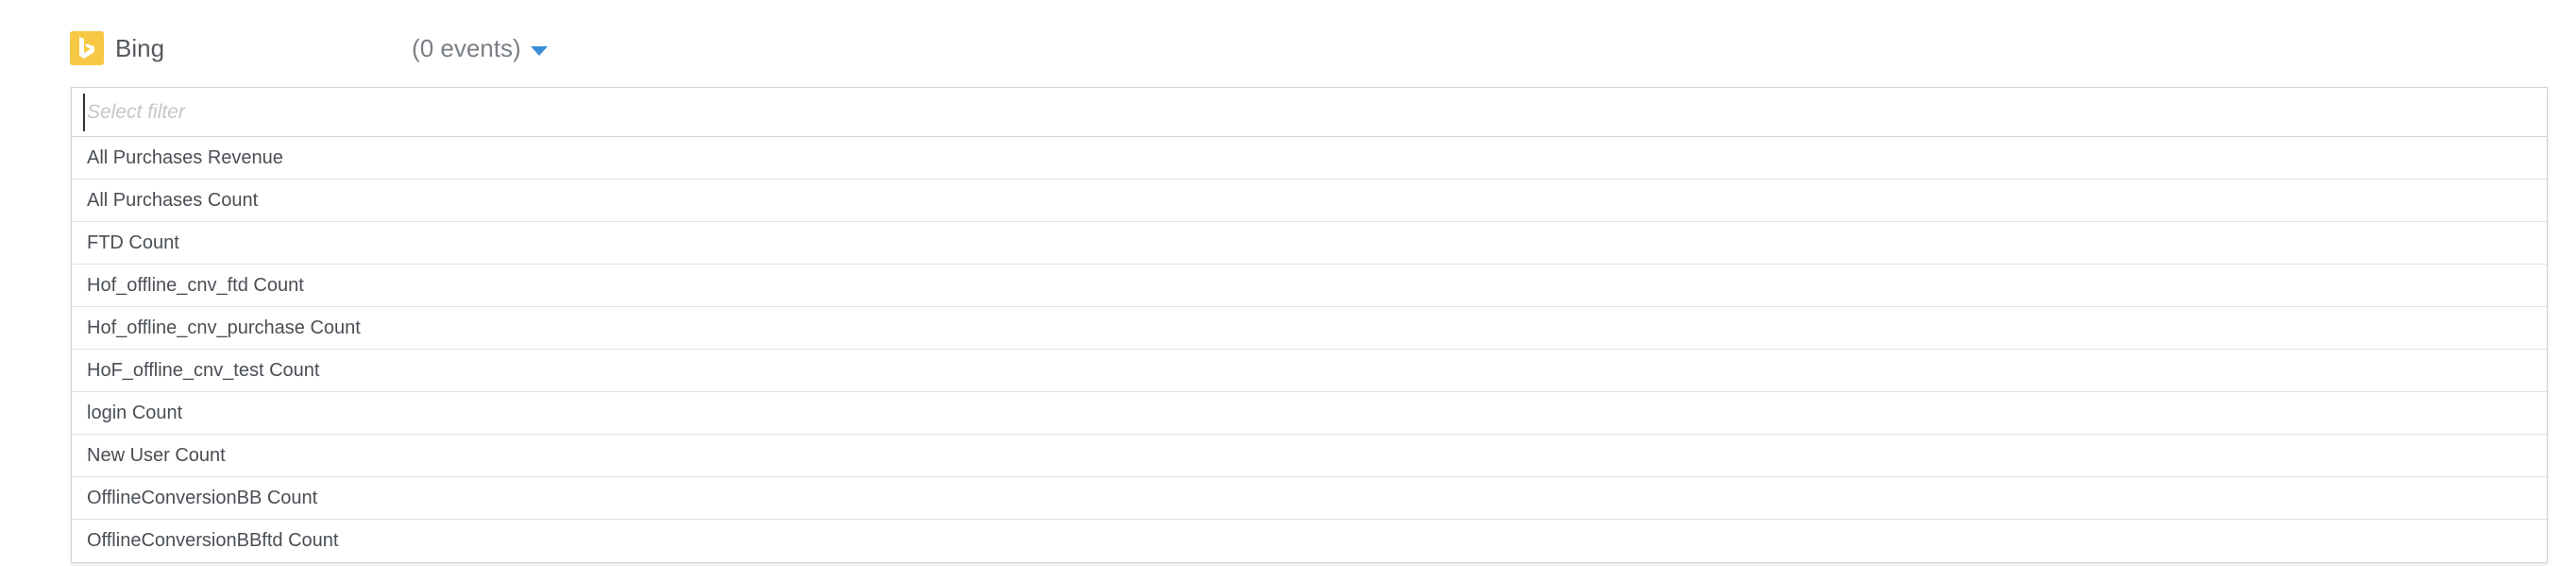  What do you see at coordinates (1309, 456) in the screenshot?
I see `option-new-user-count: New User Count` at bounding box center [1309, 456].